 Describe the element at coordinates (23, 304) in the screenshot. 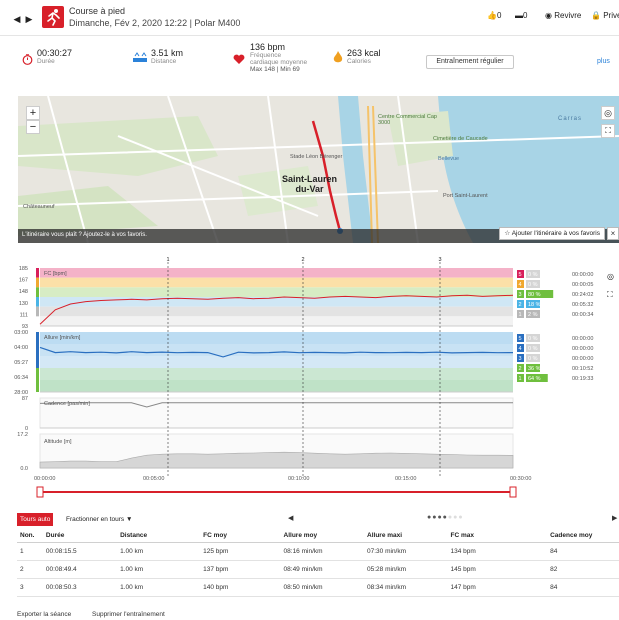

I see `y-tick-label: 130` at that location.